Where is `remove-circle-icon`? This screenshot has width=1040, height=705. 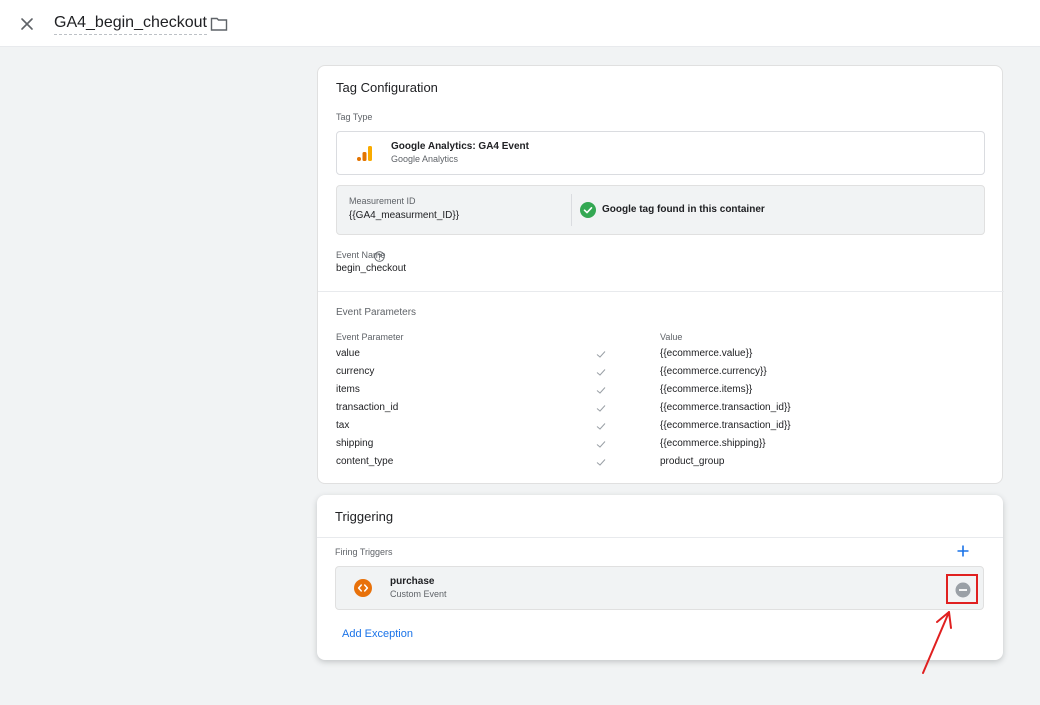 remove-circle-icon is located at coordinates (963, 590).